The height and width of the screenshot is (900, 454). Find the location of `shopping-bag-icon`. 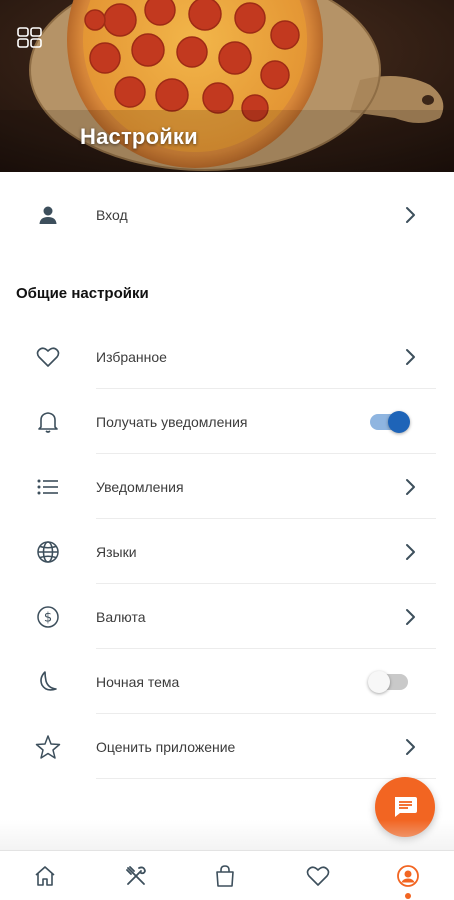

shopping-bag-icon is located at coordinates (225, 876).